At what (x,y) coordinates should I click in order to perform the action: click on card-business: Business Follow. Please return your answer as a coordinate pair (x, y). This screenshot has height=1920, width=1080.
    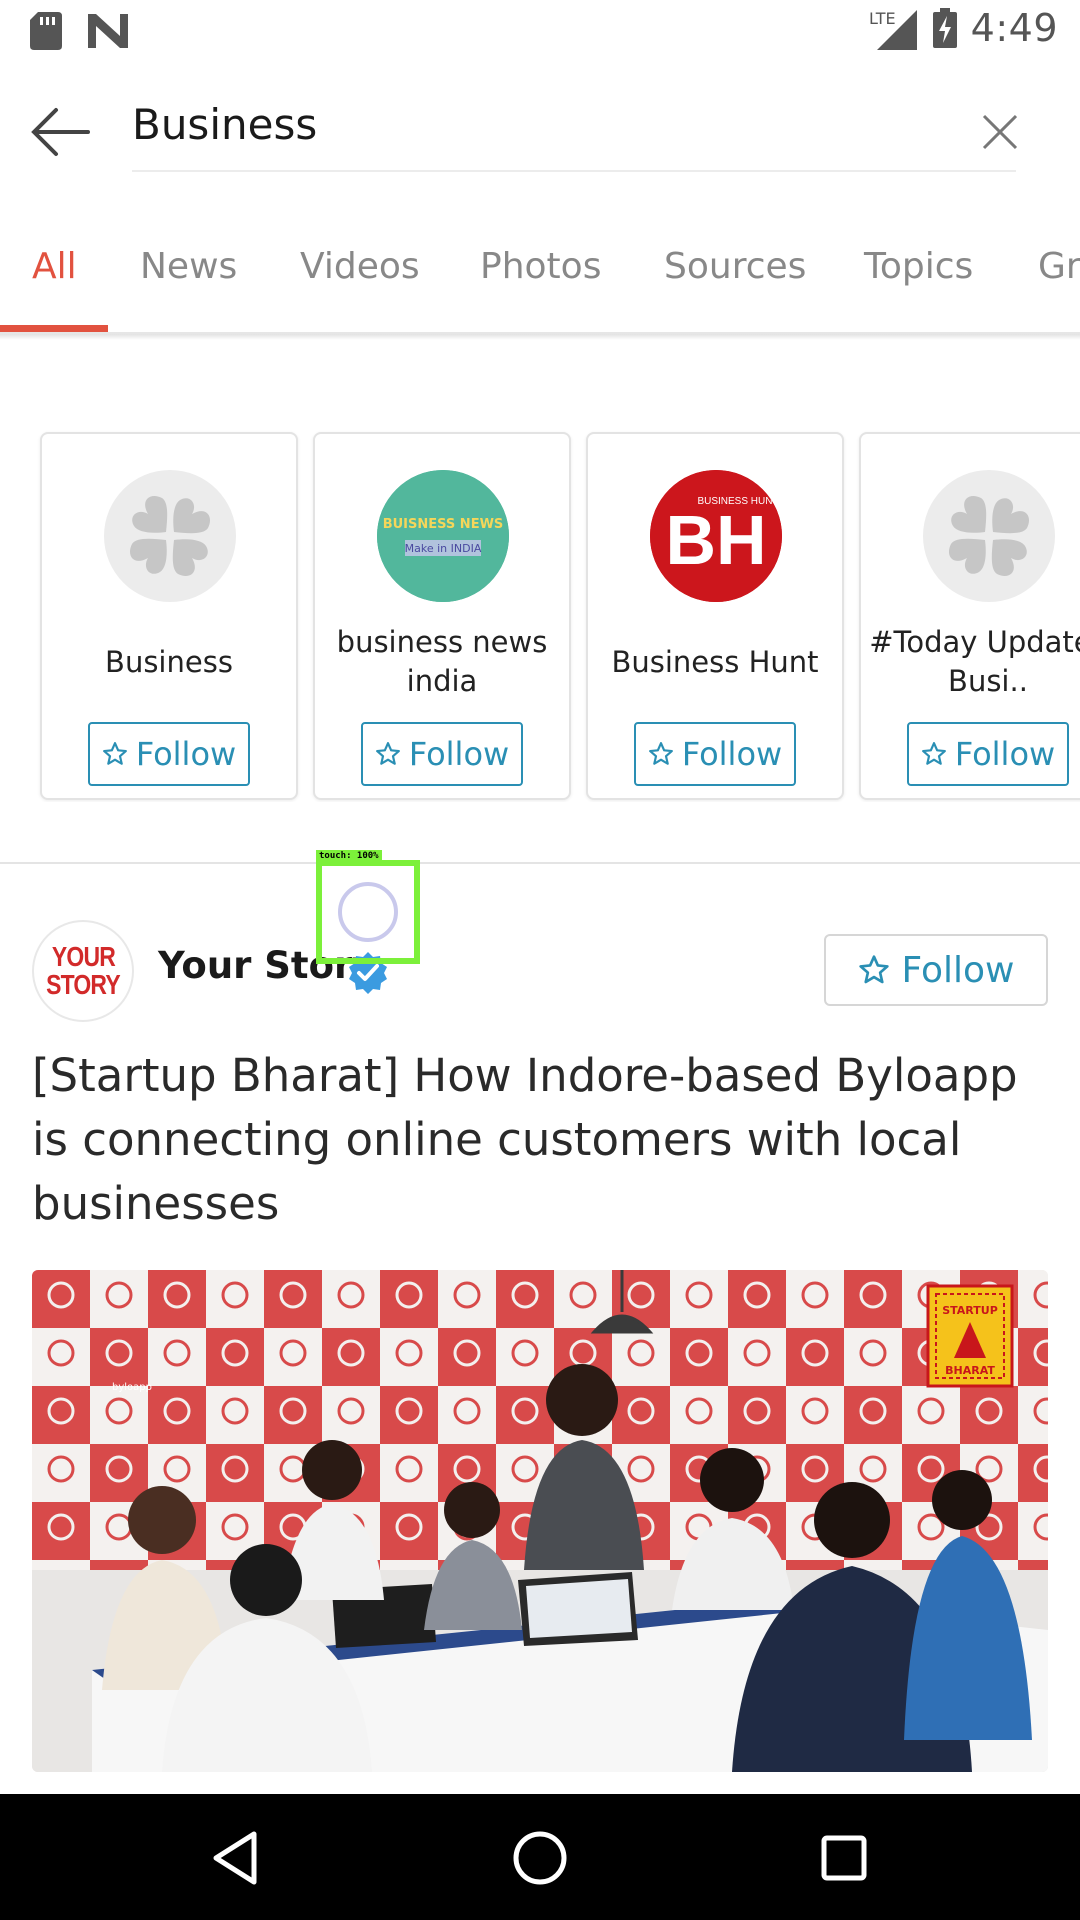
    Looking at the image, I should click on (169, 616).